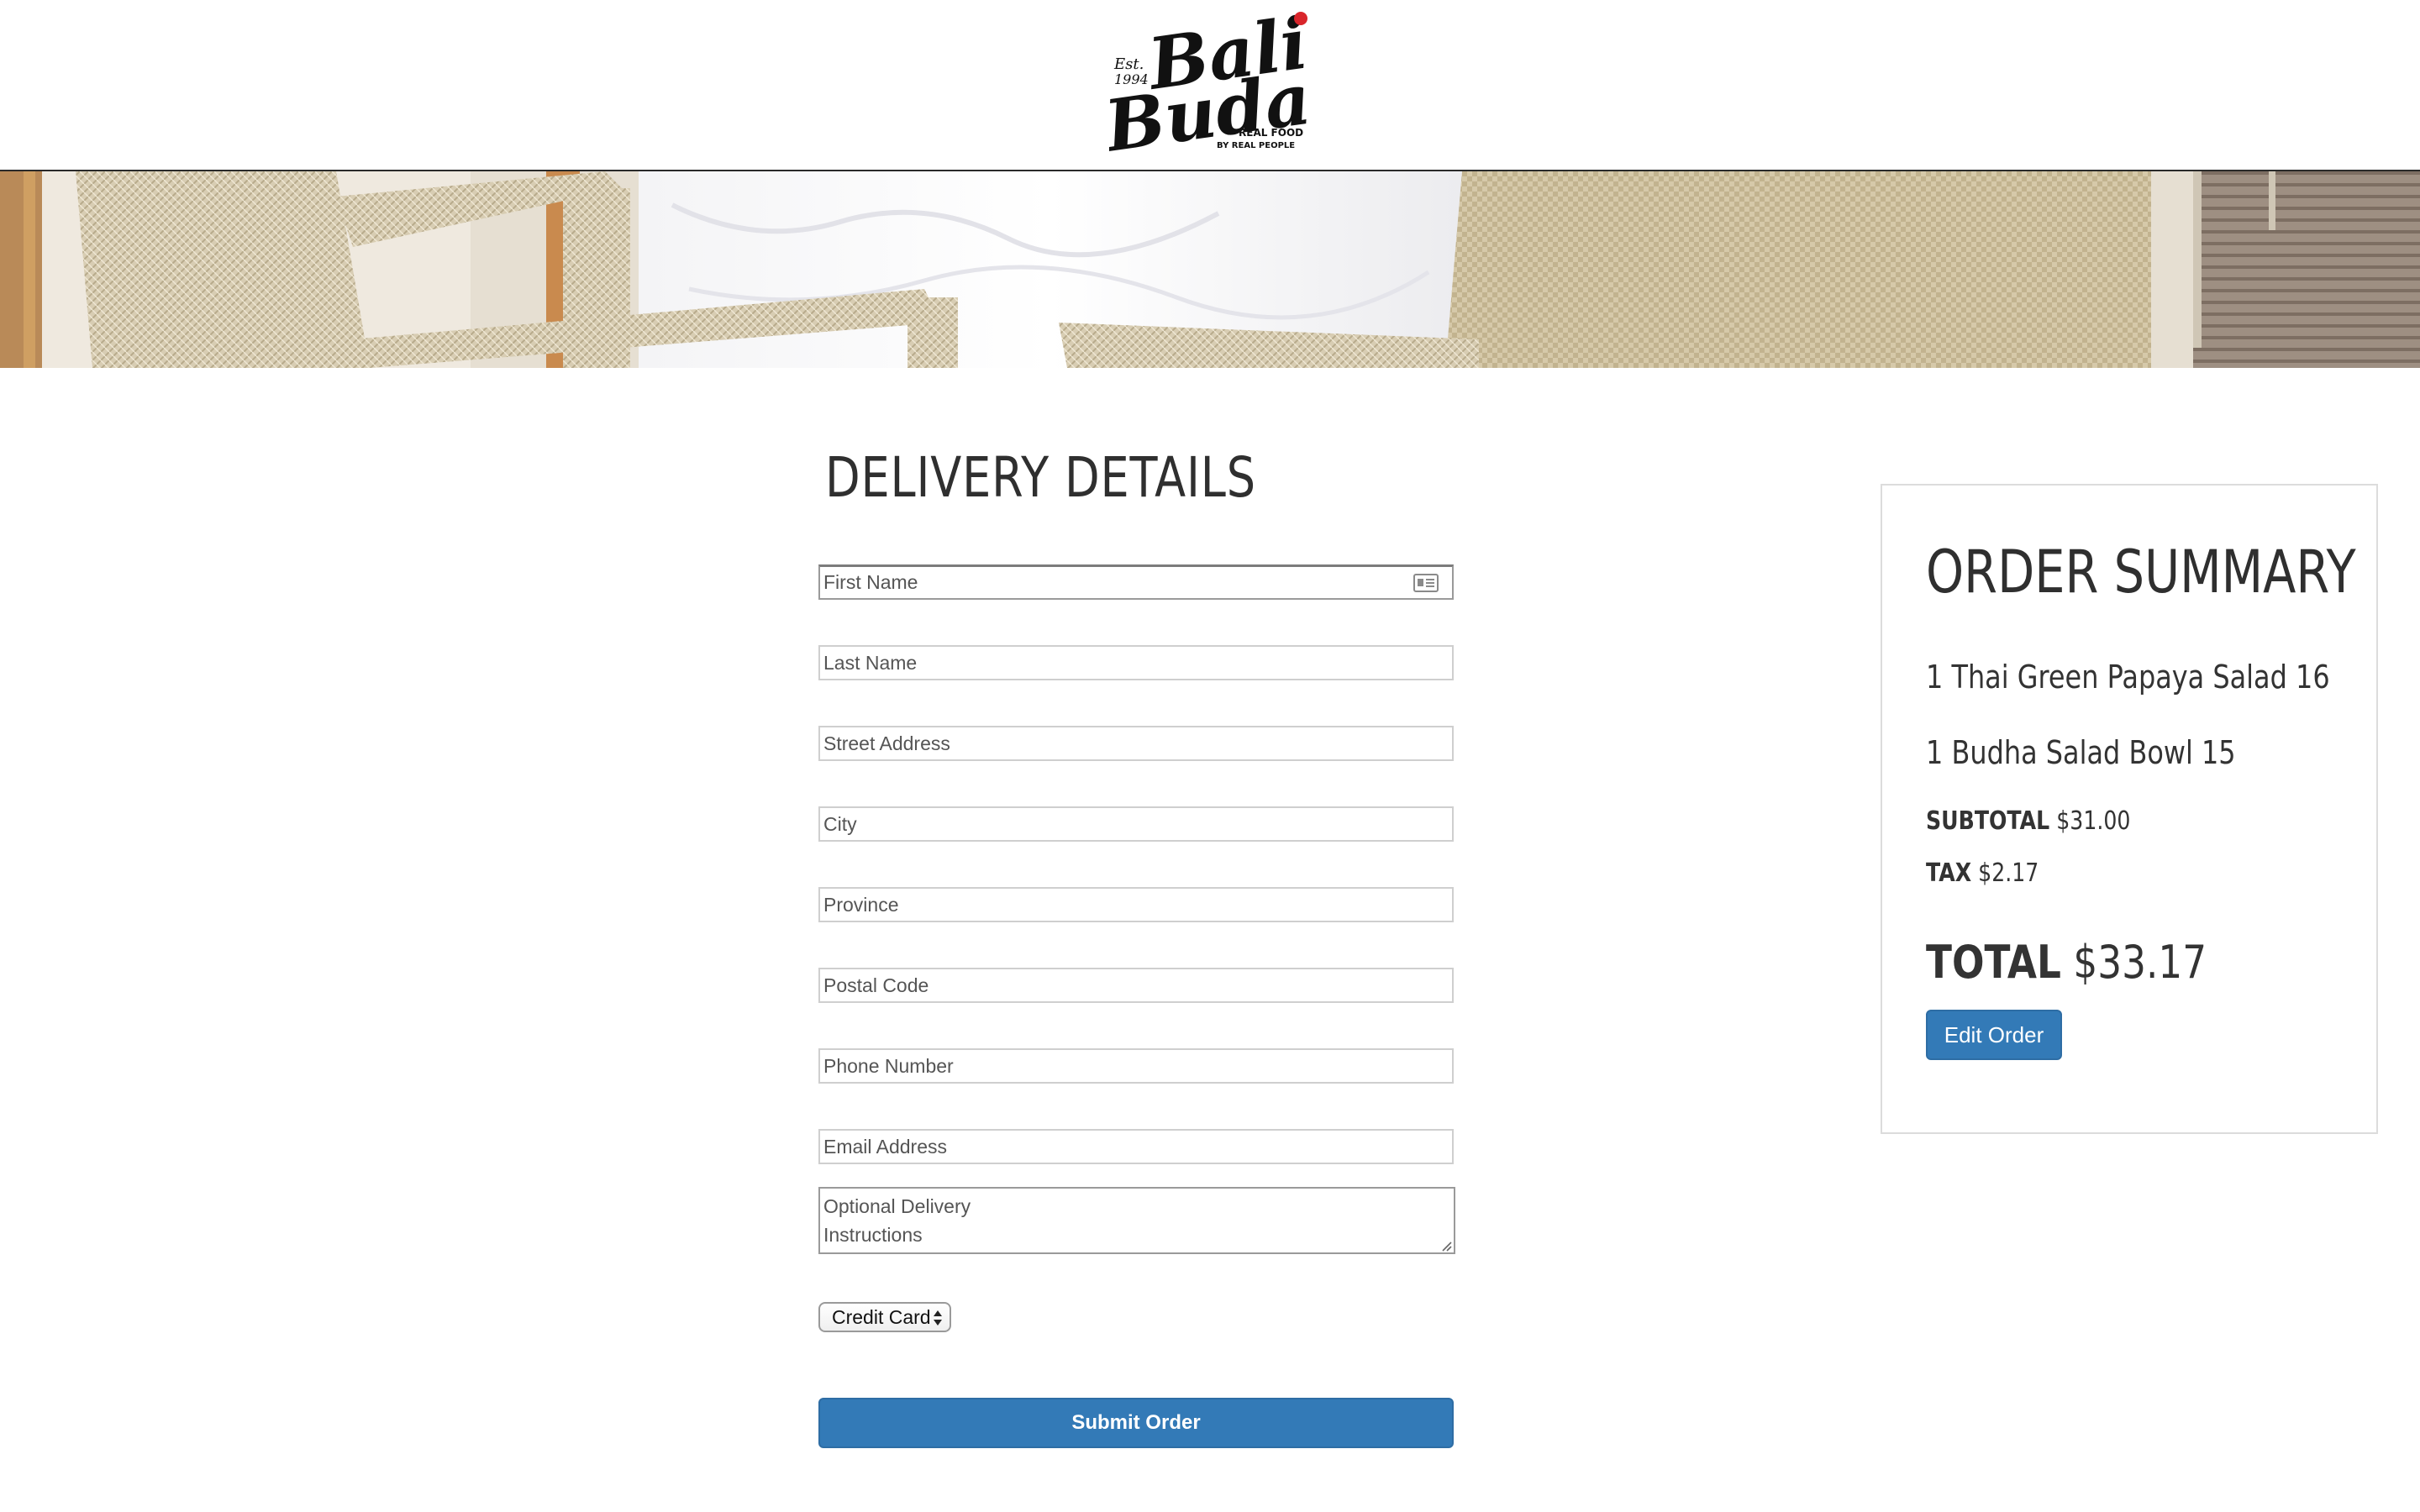  What do you see at coordinates (1136, 662) in the screenshot?
I see `last-name-input` at bounding box center [1136, 662].